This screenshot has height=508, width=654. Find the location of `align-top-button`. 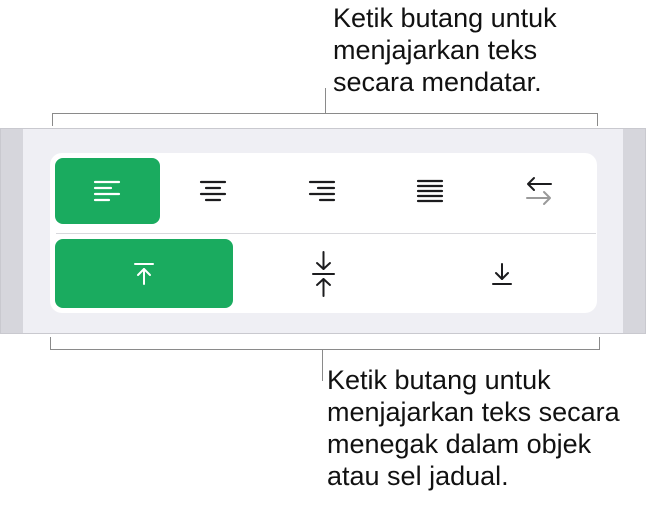

align-top-button is located at coordinates (144, 273).